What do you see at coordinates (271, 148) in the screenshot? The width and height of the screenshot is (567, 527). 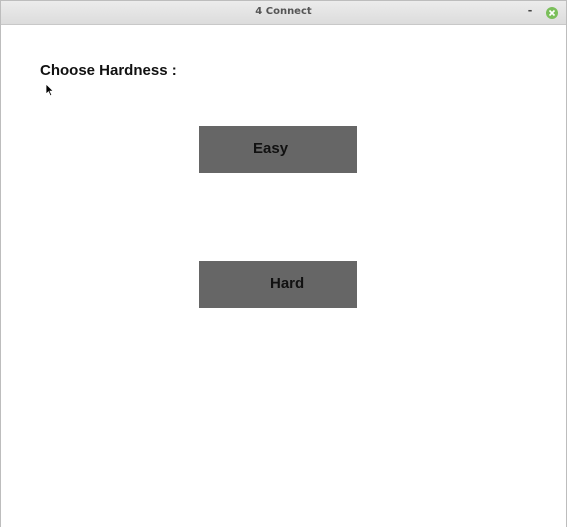 I see `easy-button-label: Easy` at bounding box center [271, 148].